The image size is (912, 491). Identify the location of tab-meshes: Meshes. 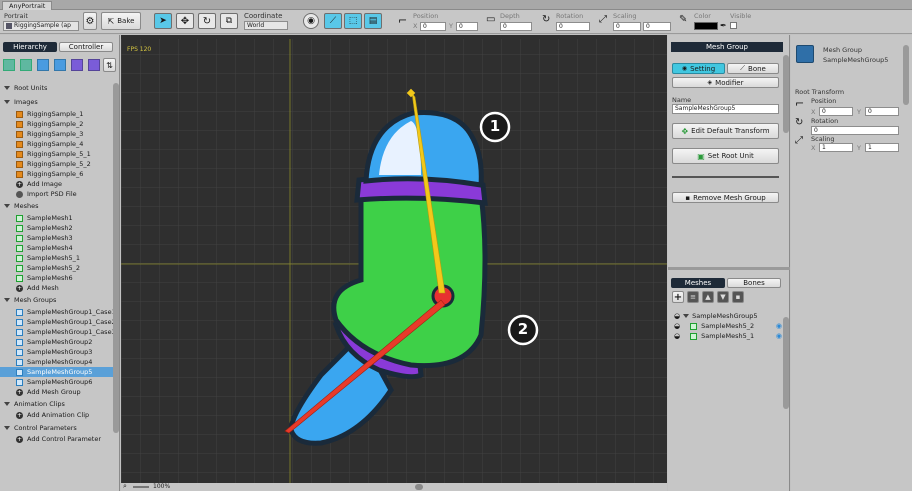
(698, 283).